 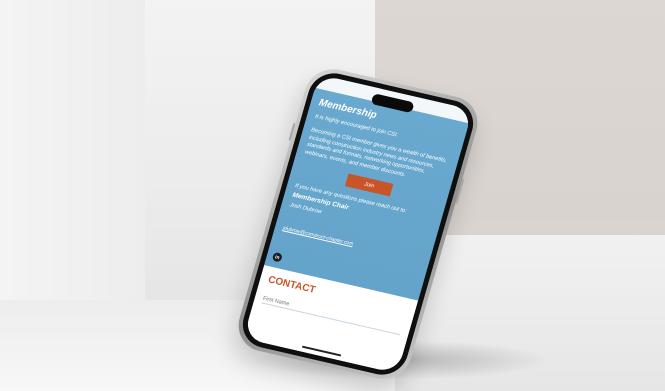 I want to click on linkedin-icon: in, so click(x=277, y=257).